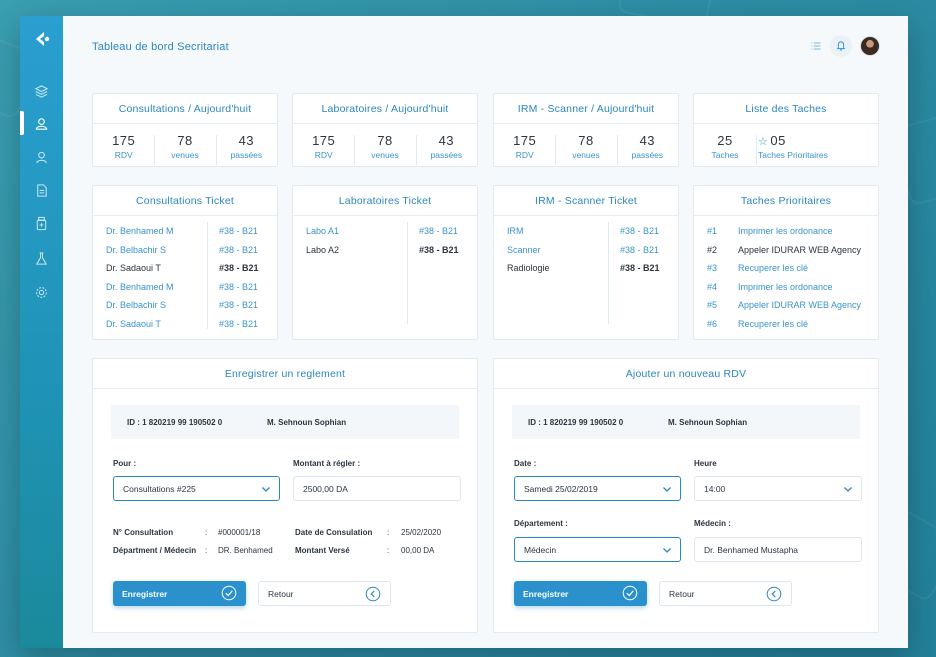 This screenshot has width=936, height=657. What do you see at coordinates (786, 250) in the screenshot?
I see `task-row: #2 Appeler IDURAR WEB Agency` at bounding box center [786, 250].